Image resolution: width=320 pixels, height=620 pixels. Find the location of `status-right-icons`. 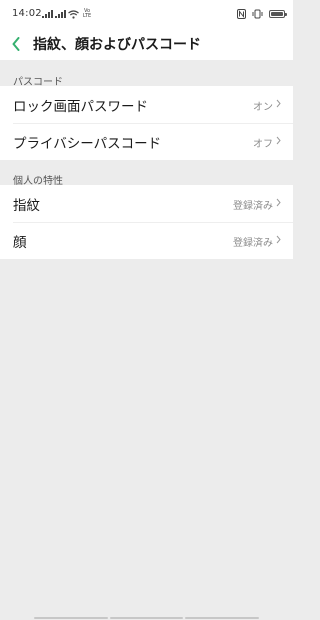

status-right-icons is located at coordinates (262, 14).